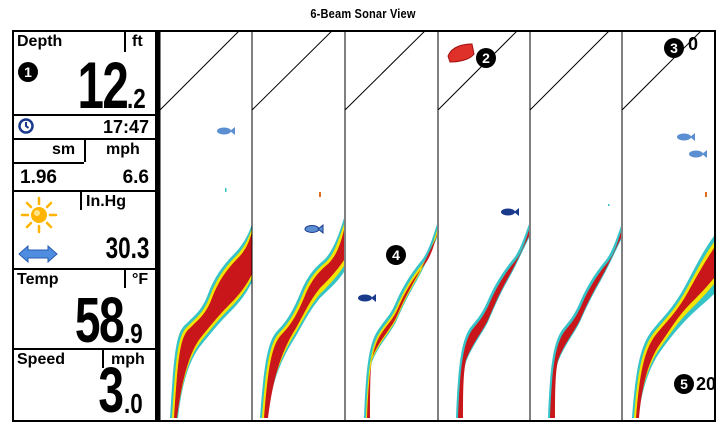 The height and width of the screenshot is (431, 726). What do you see at coordinates (39, 215) in the screenshot?
I see `sun-icon` at bounding box center [39, 215].